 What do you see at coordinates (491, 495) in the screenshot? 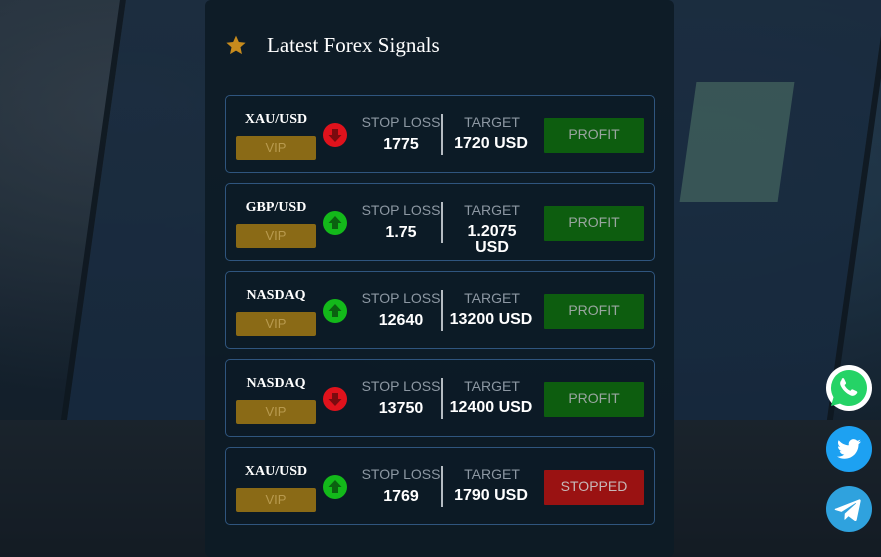
I see `target-value: 1790 USD` at bounding box center [491, 495].